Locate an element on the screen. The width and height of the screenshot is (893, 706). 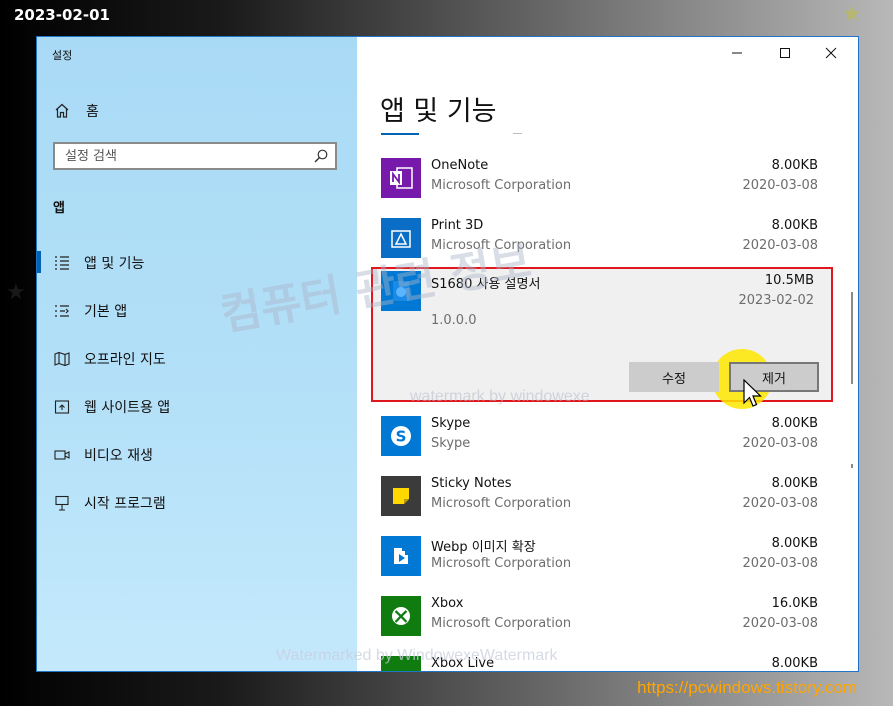
offline-maps-icon is located at coordinates (62, 359).